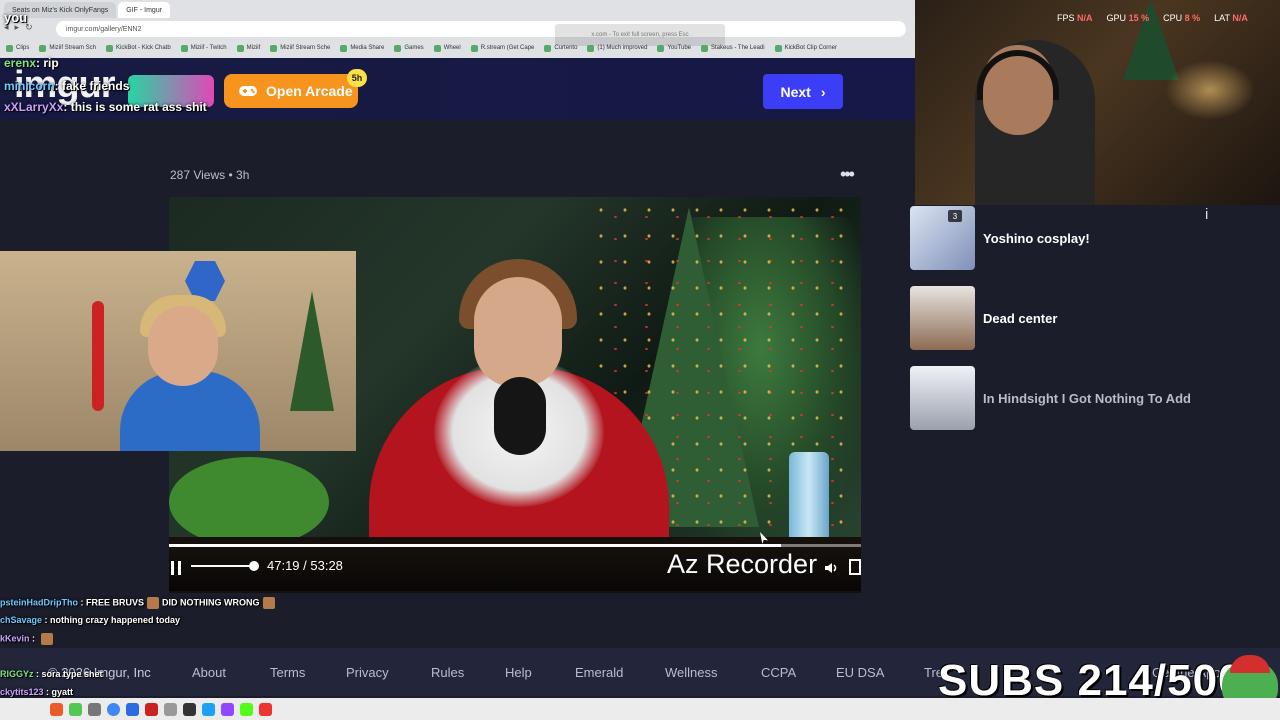  What do you see at coordinates (115, 602) in the screenshot?
I see `chat-text: FREE BRUVS` at bounding box center [115, 602].